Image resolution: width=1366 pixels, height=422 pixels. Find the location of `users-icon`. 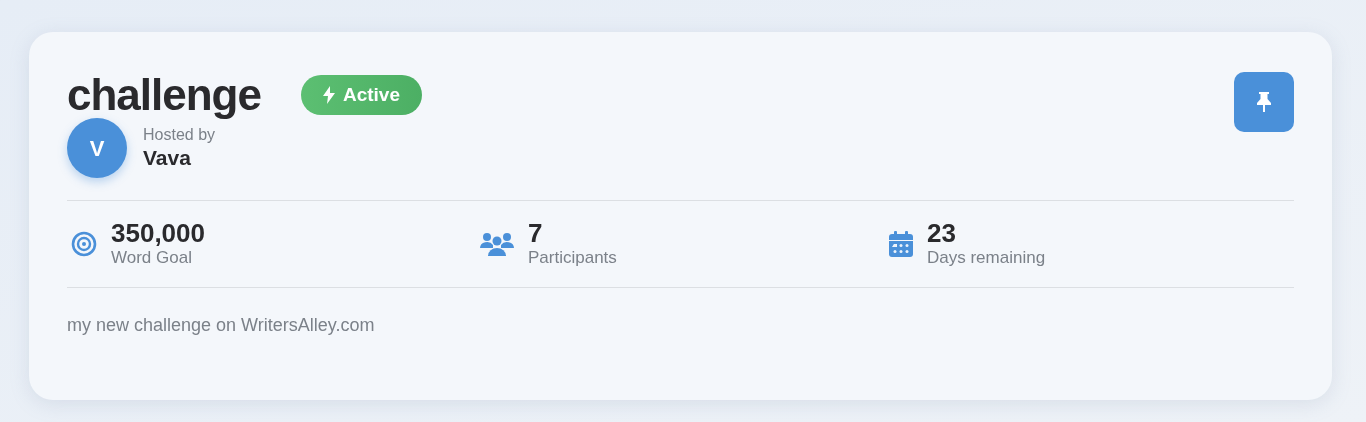

users-icon is located at coordinates (497, 244).